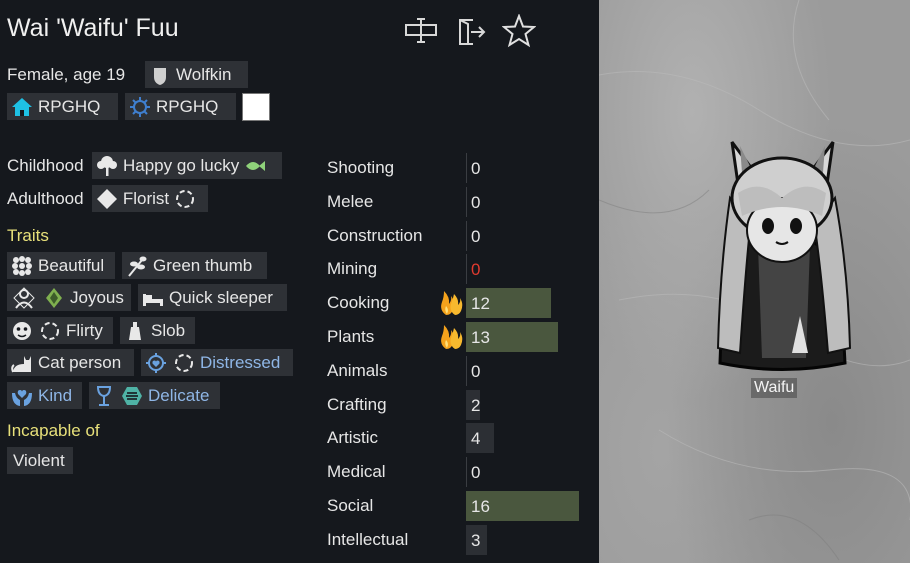 The height and width of the screenshot is (563, 910). I want to click on heart-gear-icon, so click(156, 363).